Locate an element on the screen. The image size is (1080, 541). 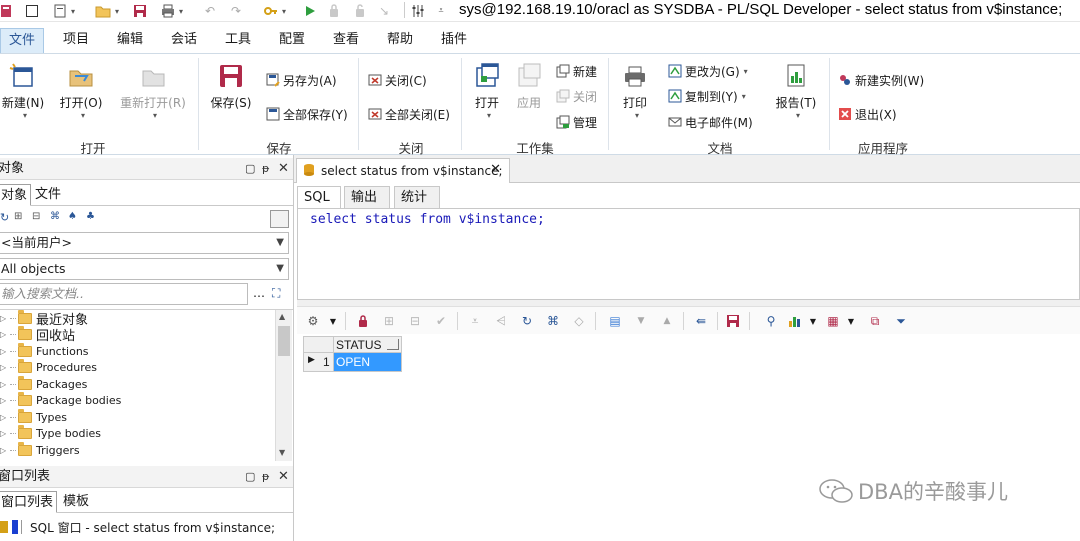
commit-icon is located at coordinates (360, 11).